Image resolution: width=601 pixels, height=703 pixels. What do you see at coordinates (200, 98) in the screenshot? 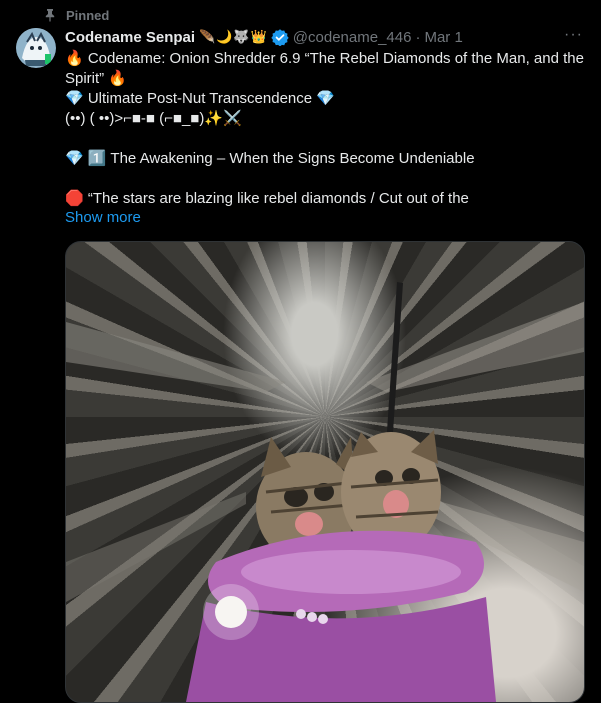
I see `tweet-text-line: 💎 Ultimate Post-Nut Transcendence 💎` at bounding box center [200, 98].